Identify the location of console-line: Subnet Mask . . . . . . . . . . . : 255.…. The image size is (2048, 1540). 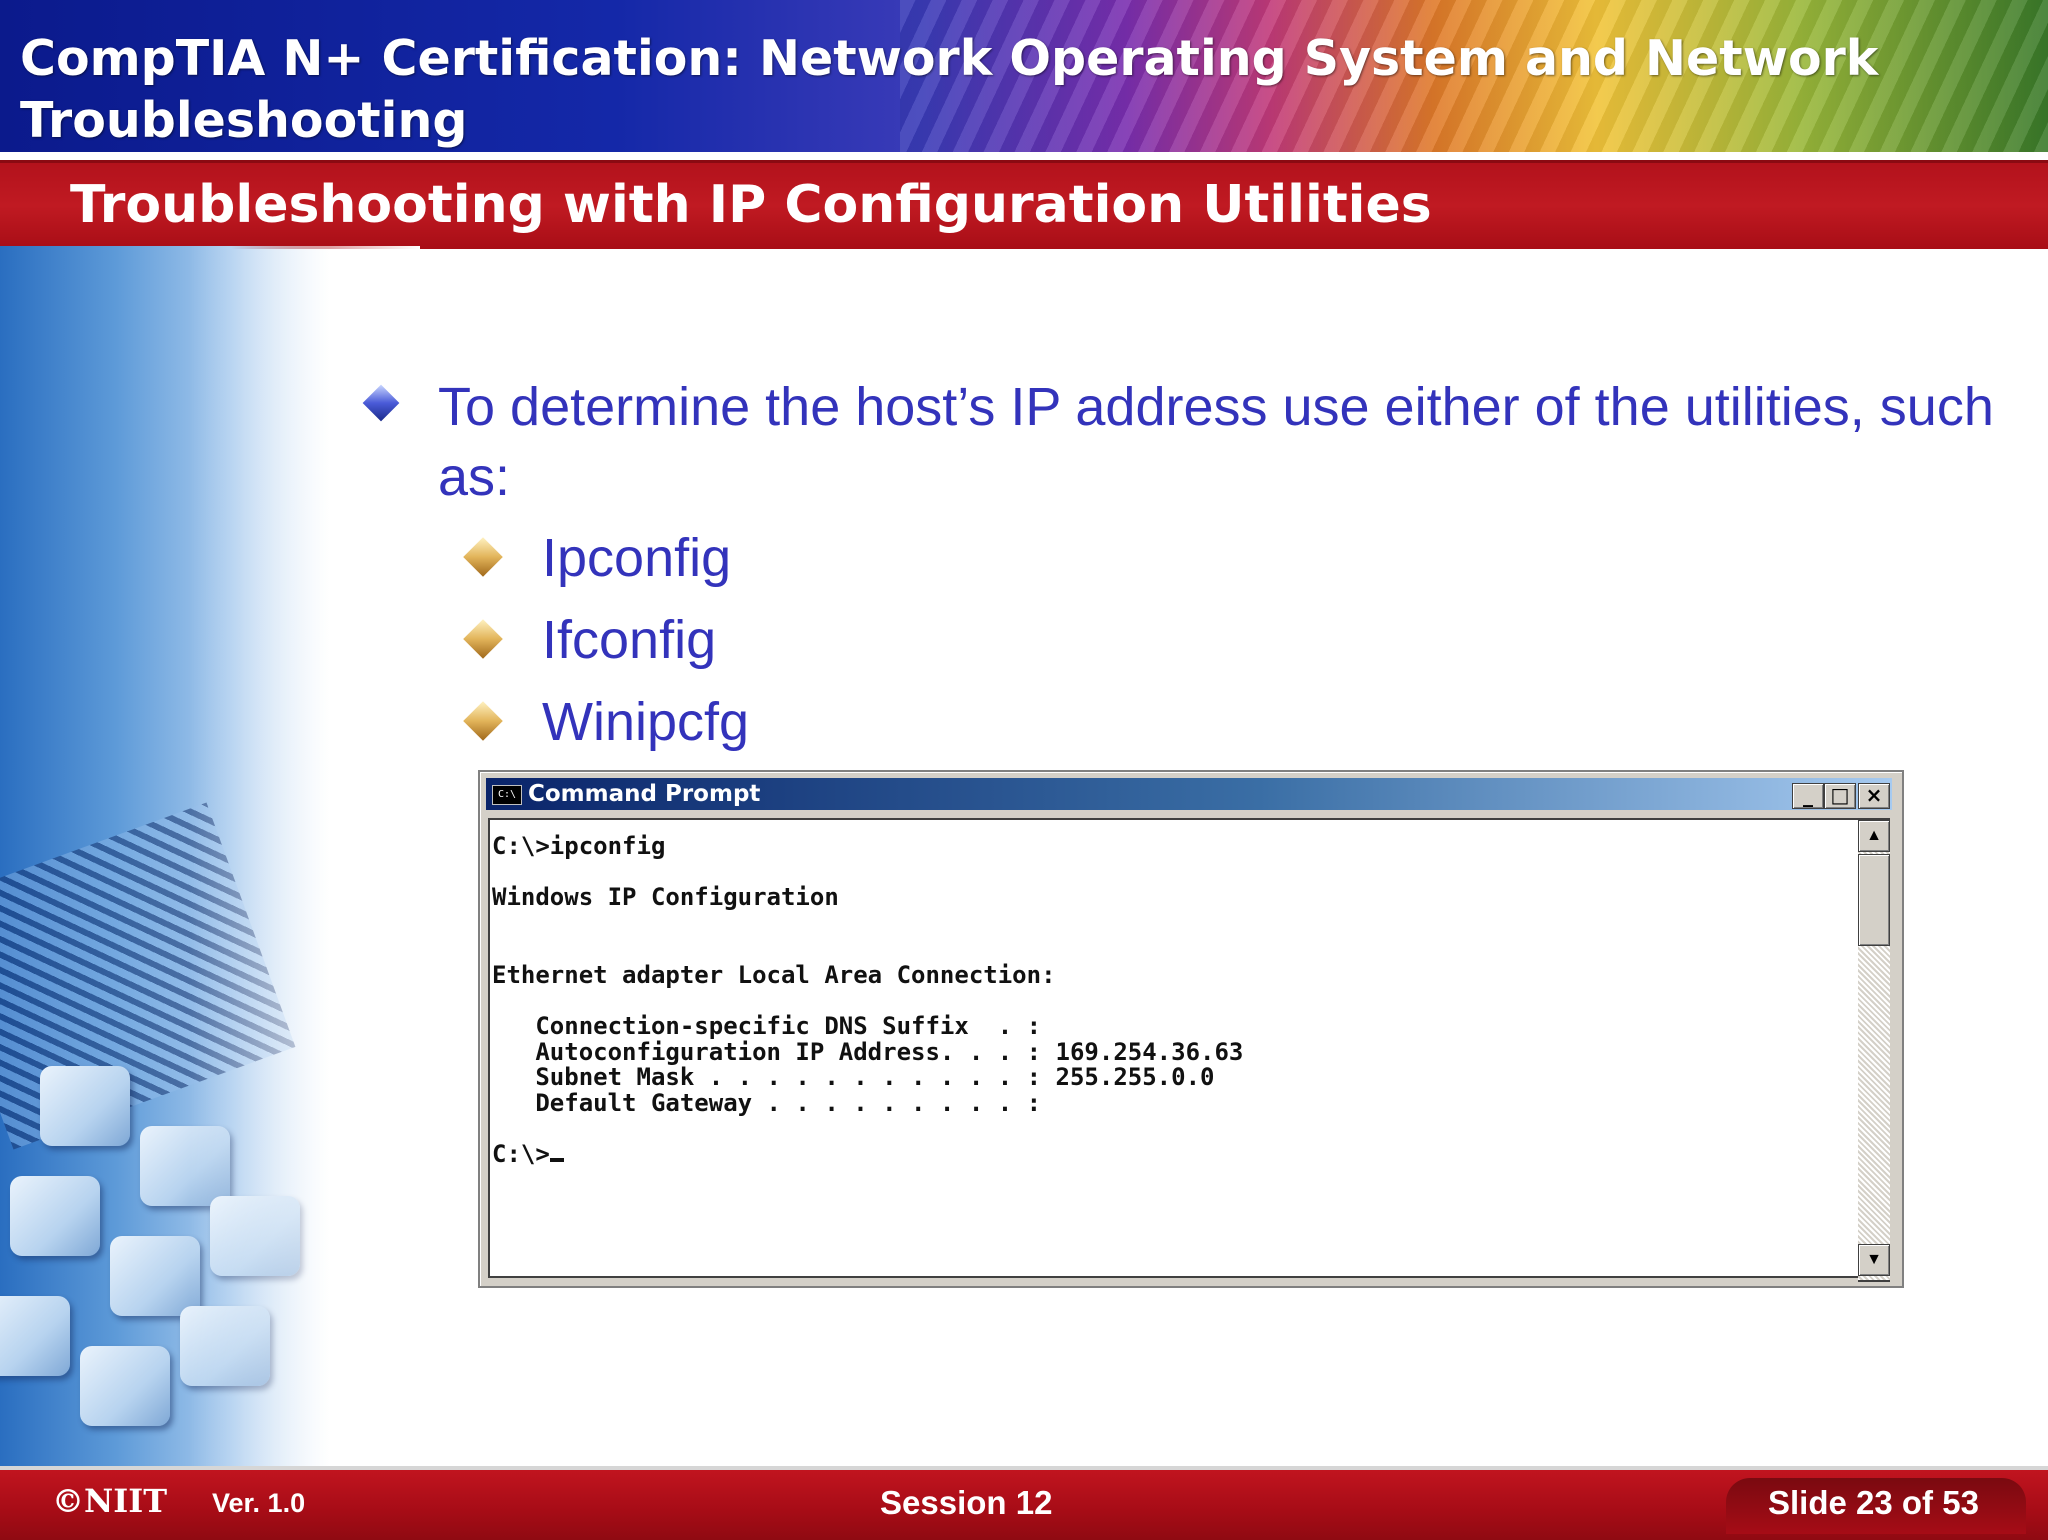
(853, 1077).